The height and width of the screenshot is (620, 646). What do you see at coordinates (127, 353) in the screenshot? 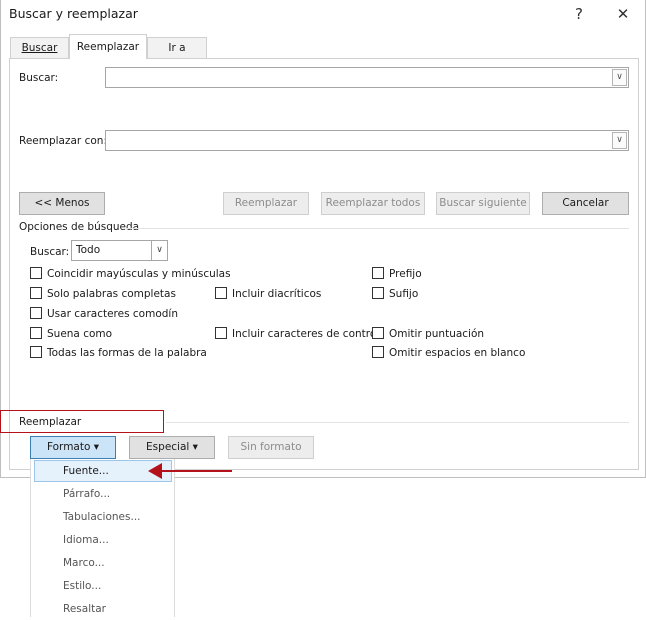
I see `checkbox-label: Todas las formas de la palabra` at bounding box center [127, 353].